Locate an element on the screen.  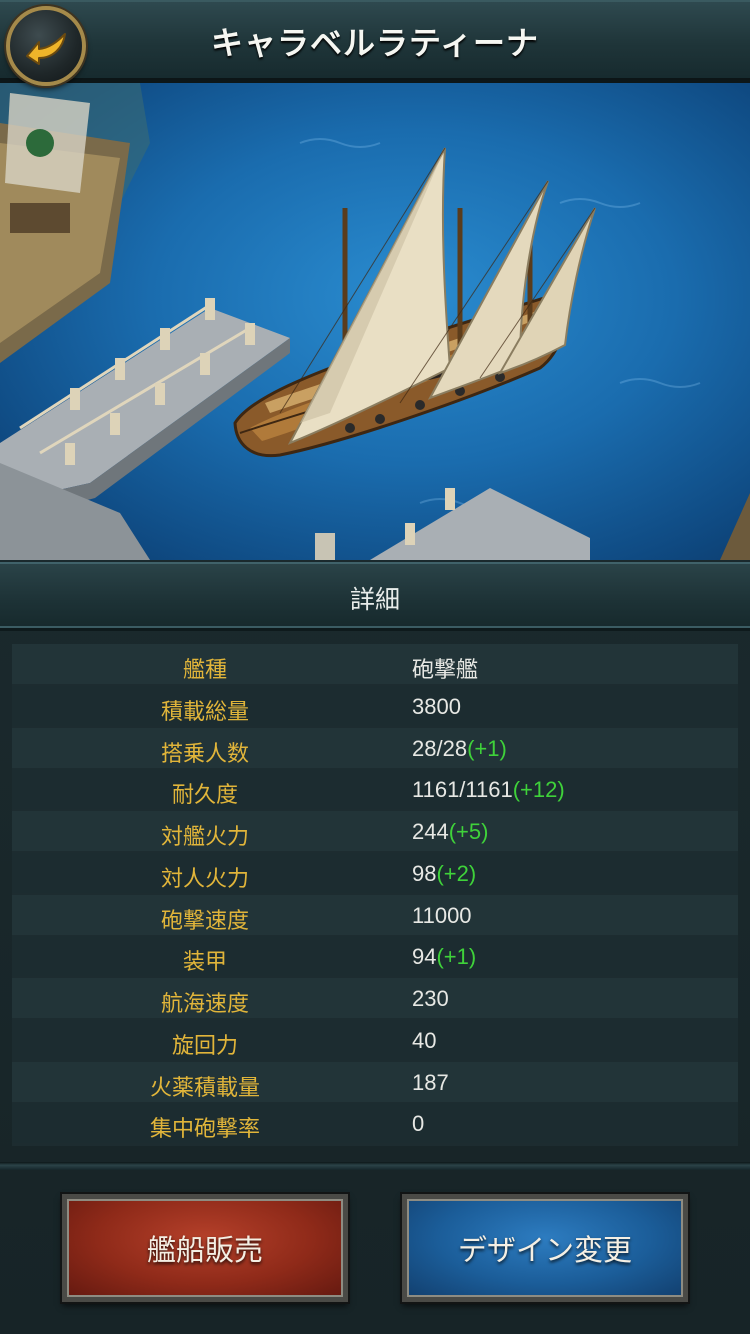
back-arrow-icon is located at coordinates (46, 49).